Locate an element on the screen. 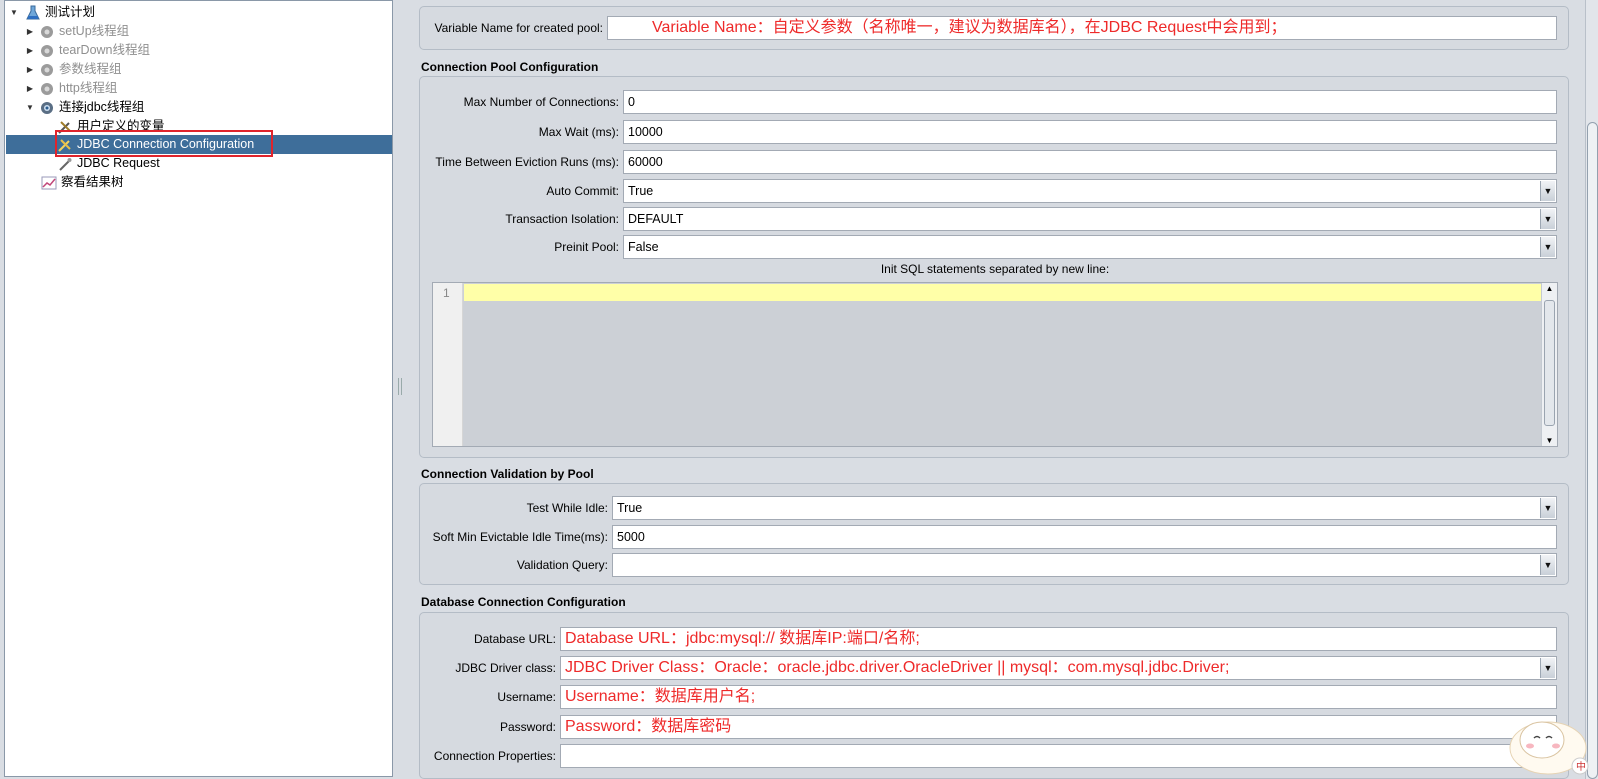 Image resolution: width=1598 pixels, height=779 pixels. database-url-label: Database URL: is located at coordinates (514, 639).